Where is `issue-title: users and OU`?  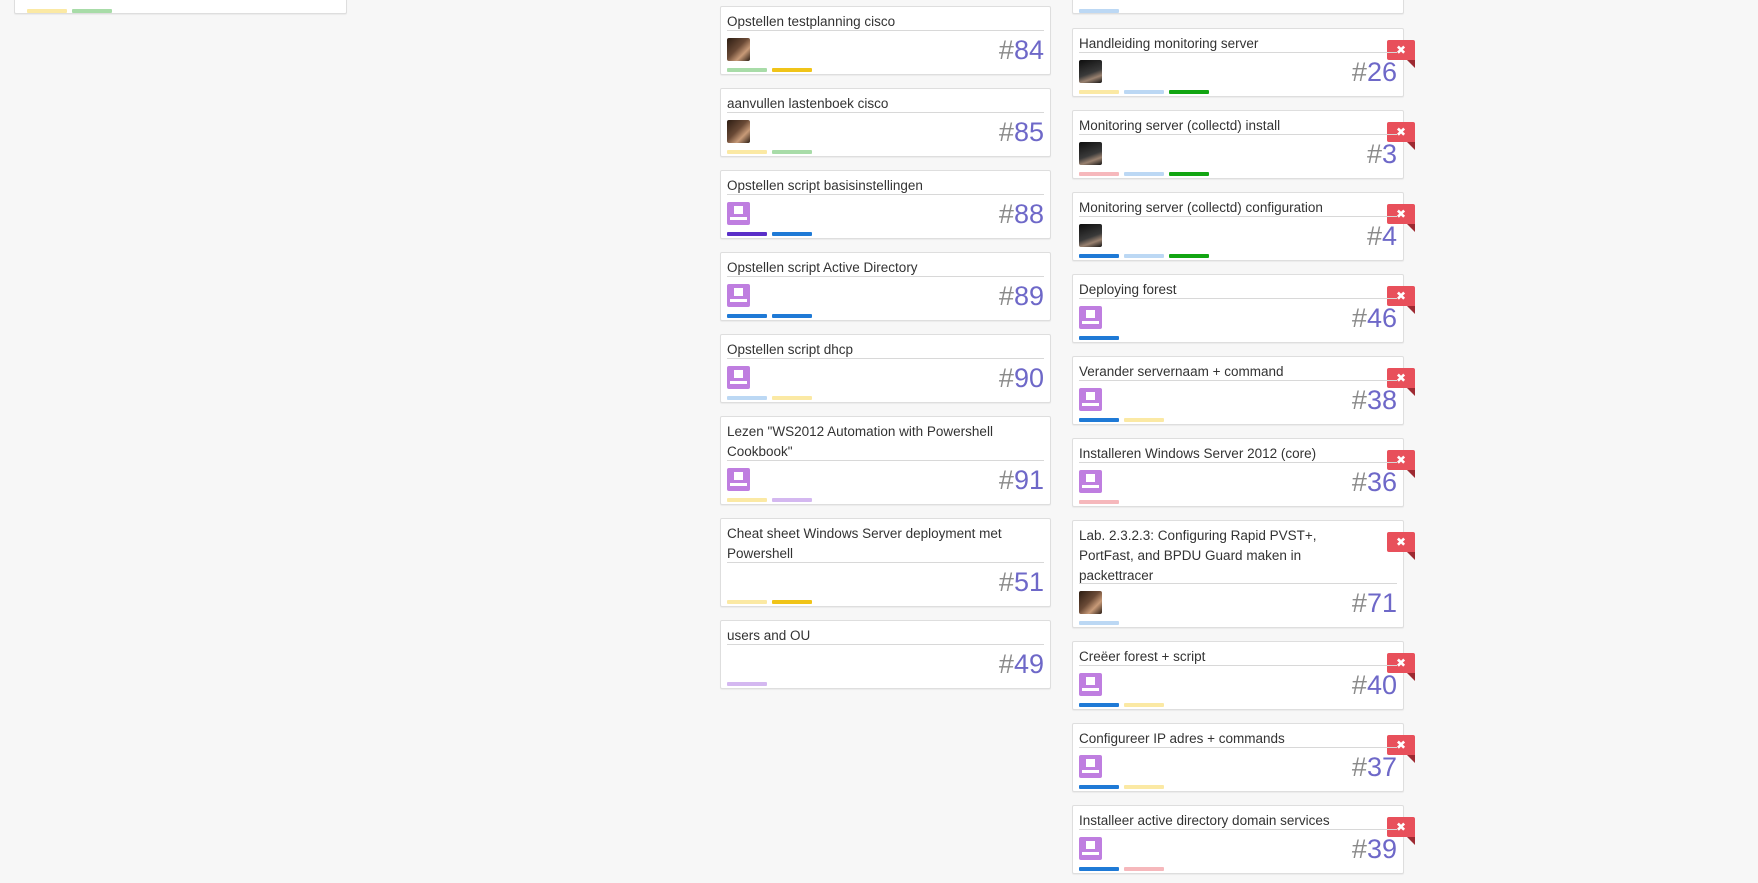
issue-title: users and OU is located at coordinates (865, 633).